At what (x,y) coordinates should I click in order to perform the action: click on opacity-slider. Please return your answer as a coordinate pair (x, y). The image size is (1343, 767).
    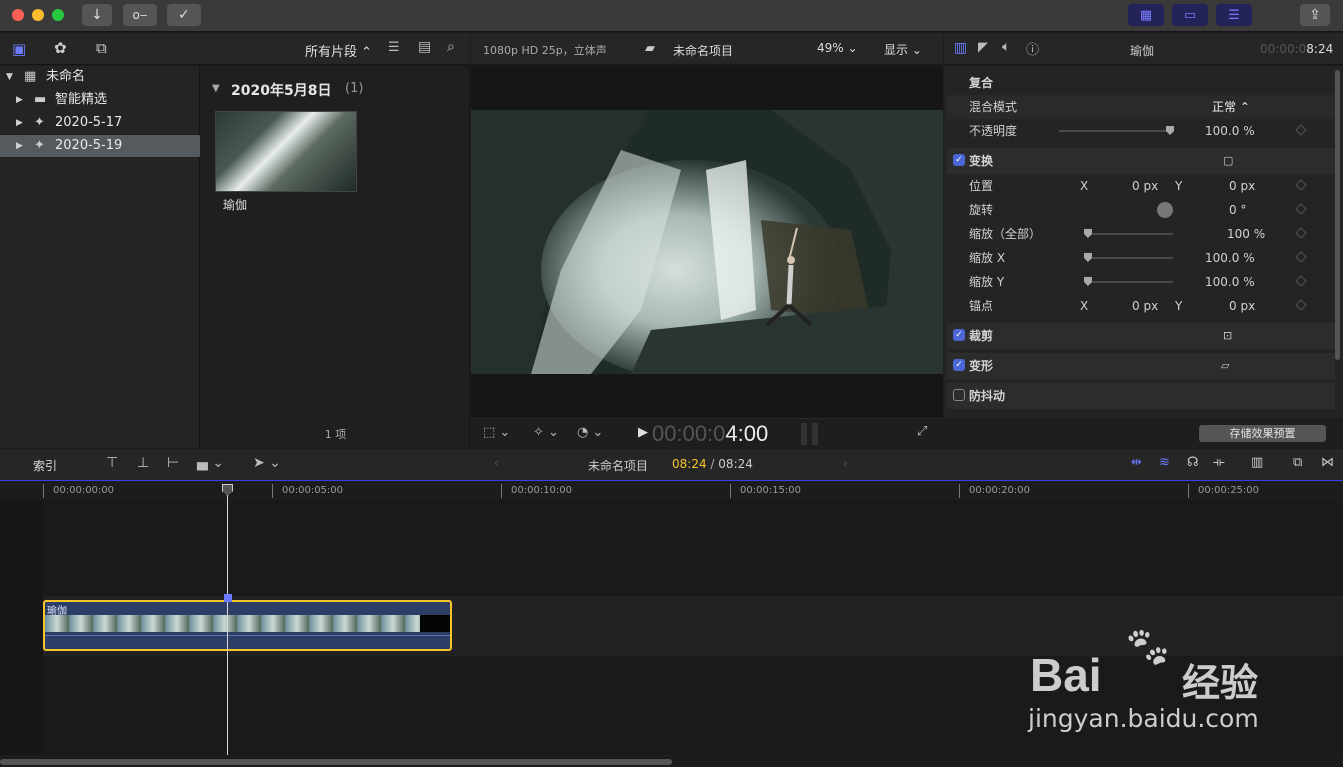
    Looking at the image, I should click on (1116, 131).